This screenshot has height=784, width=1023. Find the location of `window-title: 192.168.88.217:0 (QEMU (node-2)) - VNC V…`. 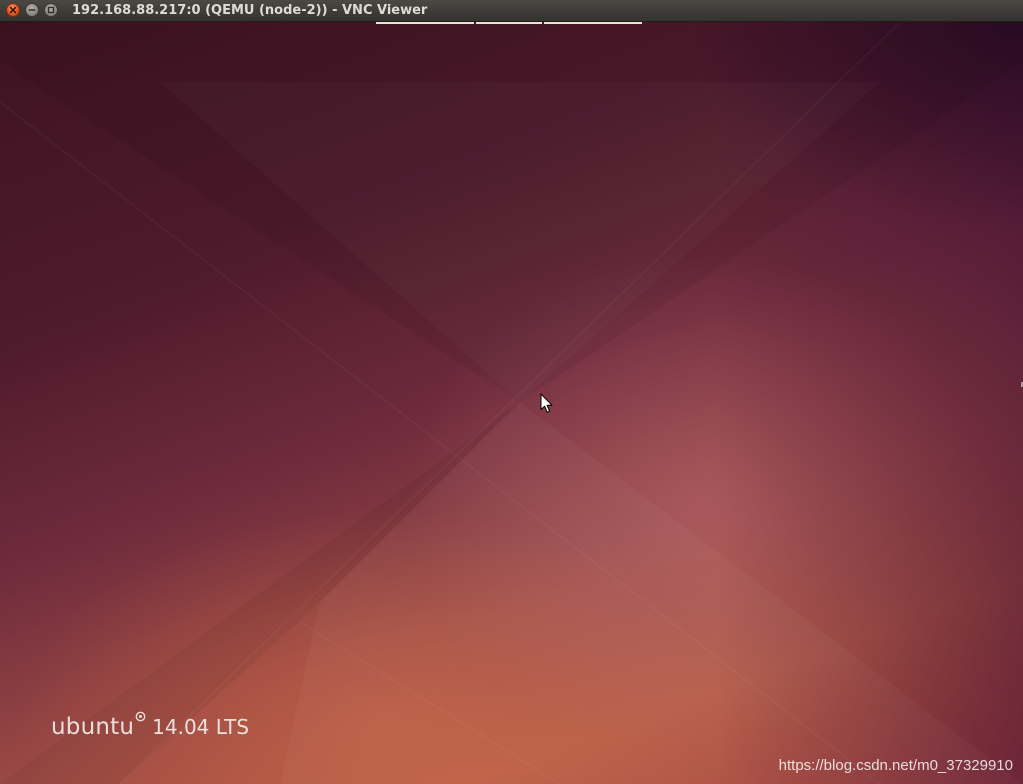

window-title: 192.168.88.217:0 (QEMU (node-2)) - VNC V… is located at coordinates (250, 10).